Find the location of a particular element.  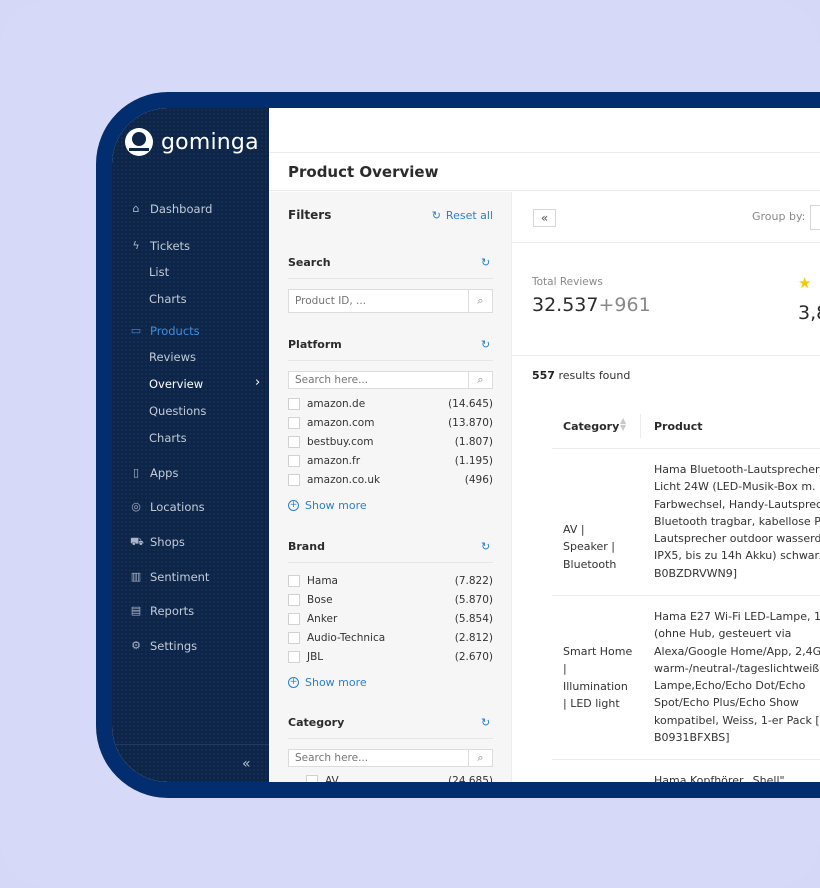

platform-show-more-button: + Show more is located at coordinates (327, 505).